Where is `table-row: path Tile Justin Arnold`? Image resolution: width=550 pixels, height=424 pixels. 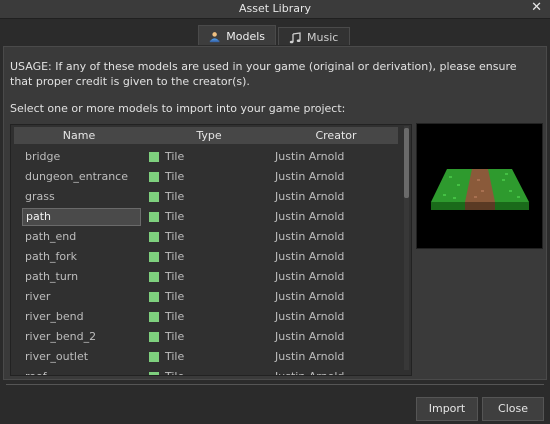 table-row: path Tile Justin Arnold is located at coordinates (208, 217).